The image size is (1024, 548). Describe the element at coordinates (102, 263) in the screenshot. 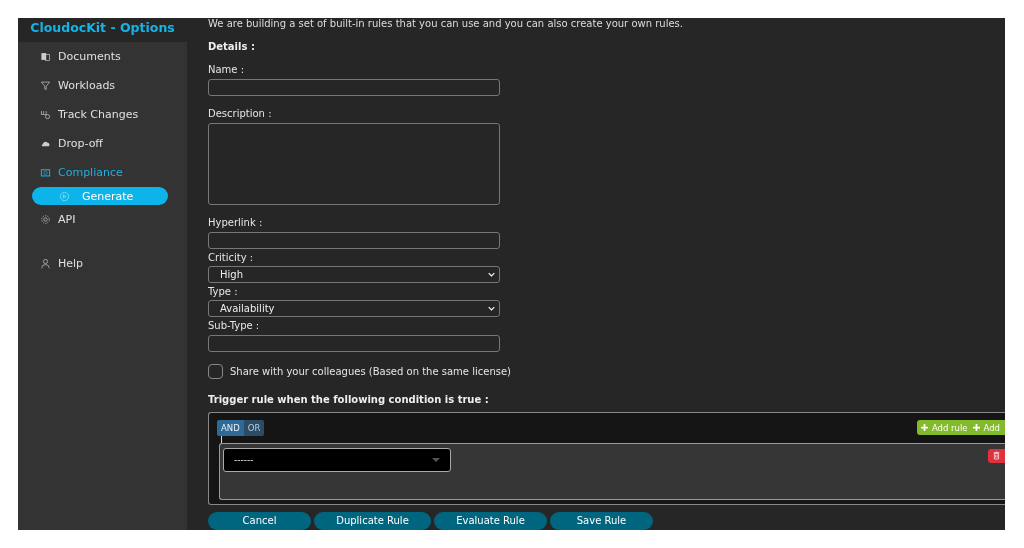

I see `sidebar-item: Help` at that location.